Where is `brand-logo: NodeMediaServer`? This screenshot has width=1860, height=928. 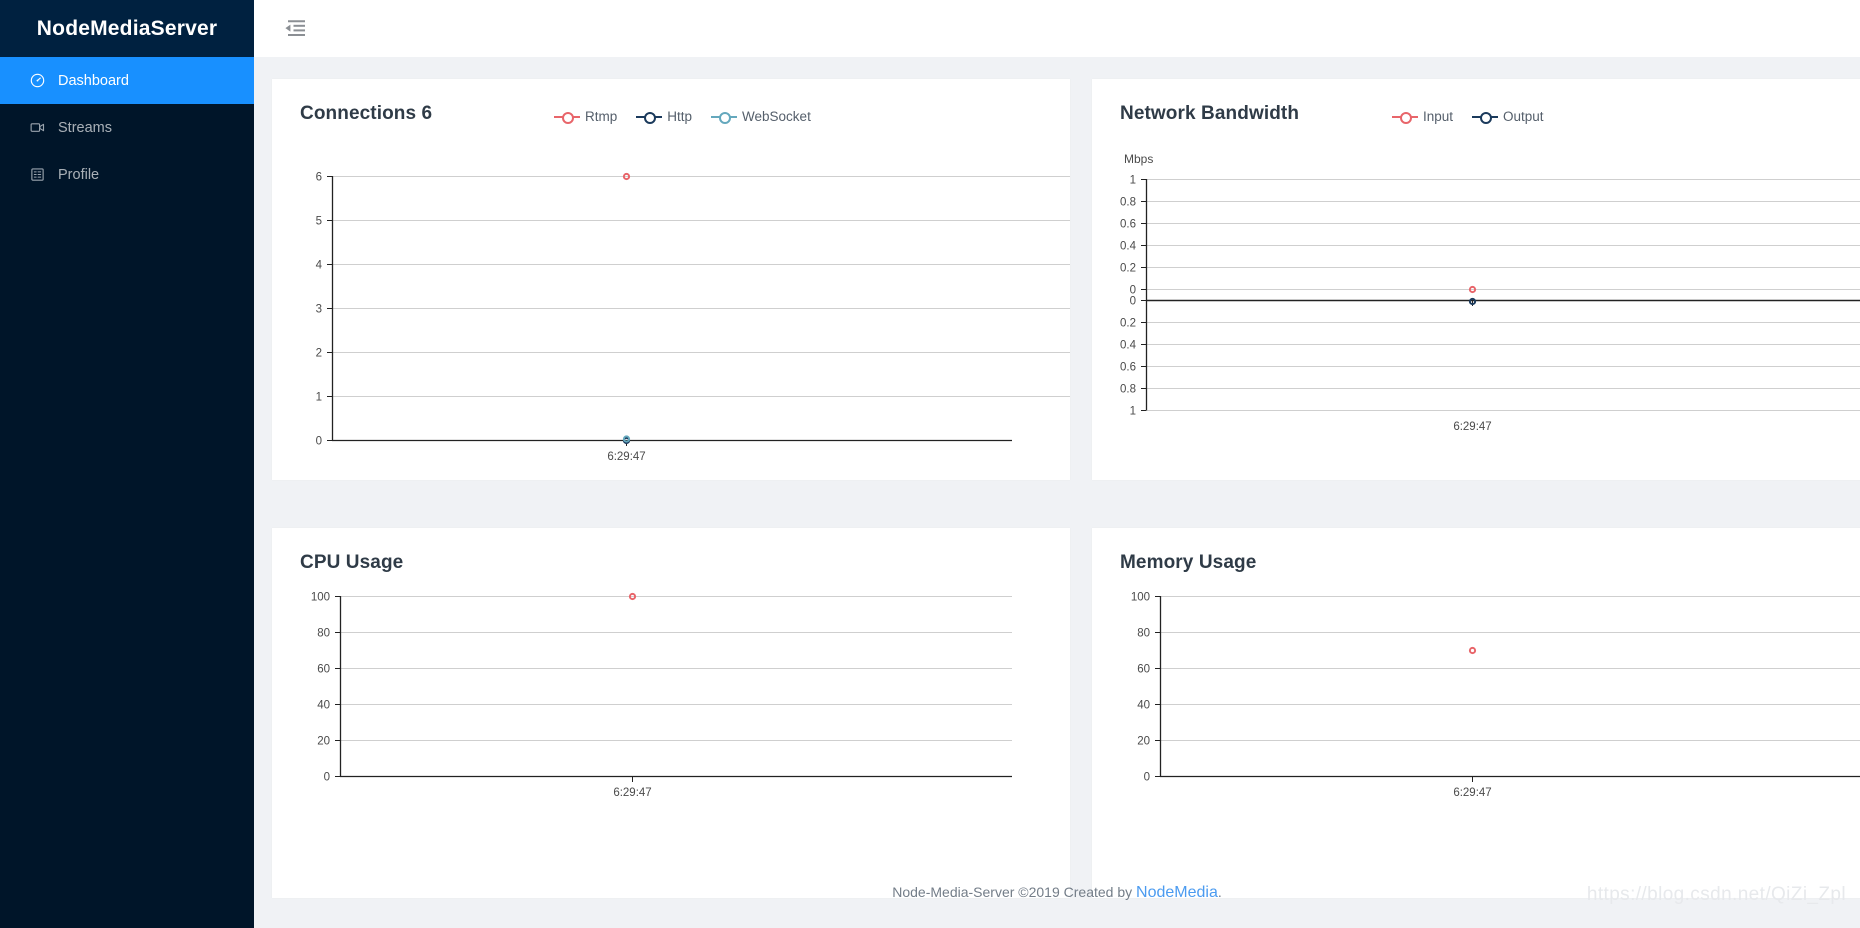 brand-logo: NodeMediaServer is located at coordinates (127, 28).